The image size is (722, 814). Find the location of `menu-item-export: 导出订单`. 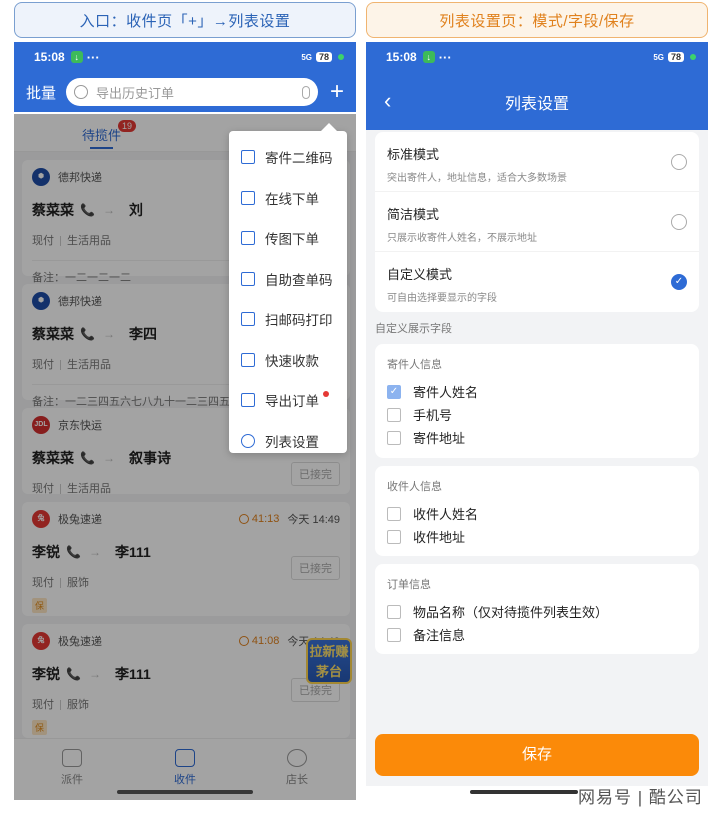

menu-item-export: 导出订单 is located at coordinates (288, 400).